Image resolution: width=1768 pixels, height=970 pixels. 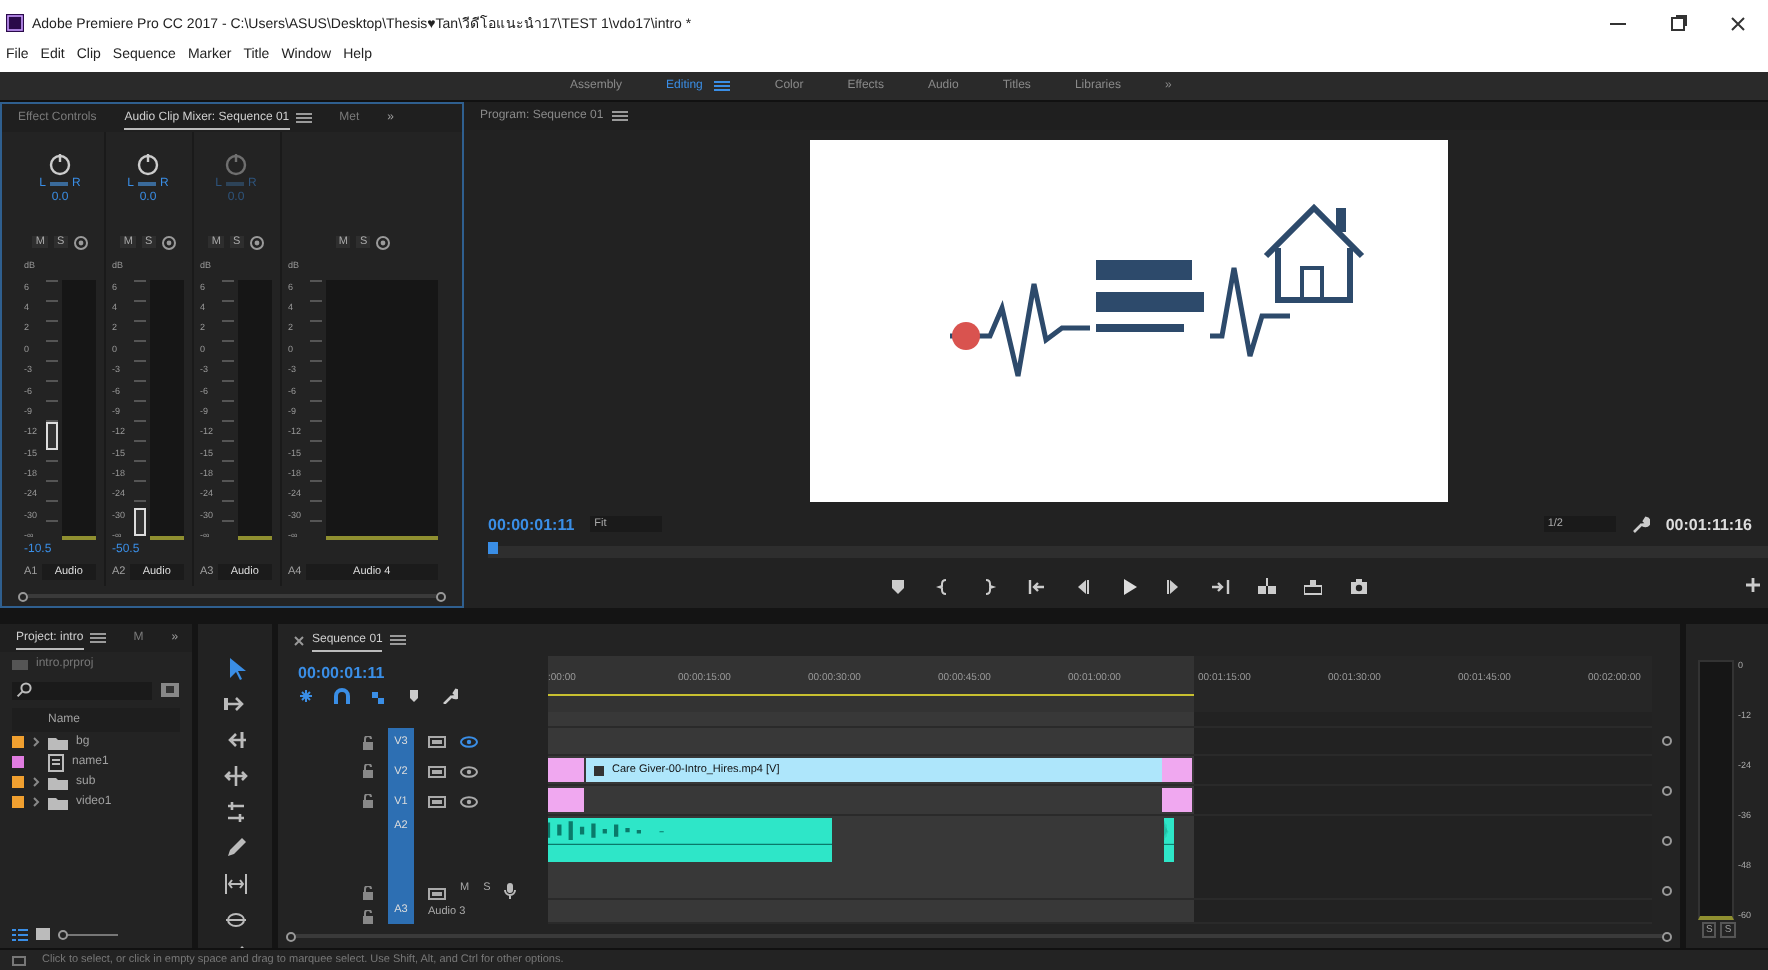 I want to click on camera-icon, so click(x=1358, y=587).